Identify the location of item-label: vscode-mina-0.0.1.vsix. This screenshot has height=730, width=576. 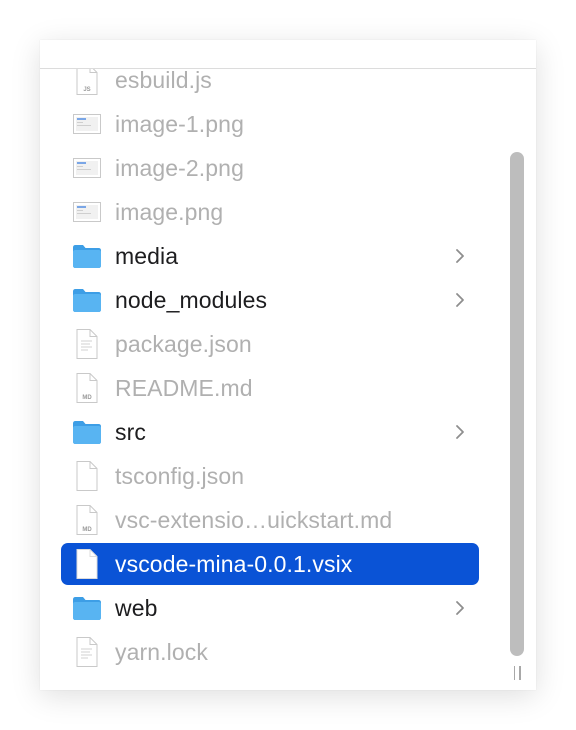
(234, 563).